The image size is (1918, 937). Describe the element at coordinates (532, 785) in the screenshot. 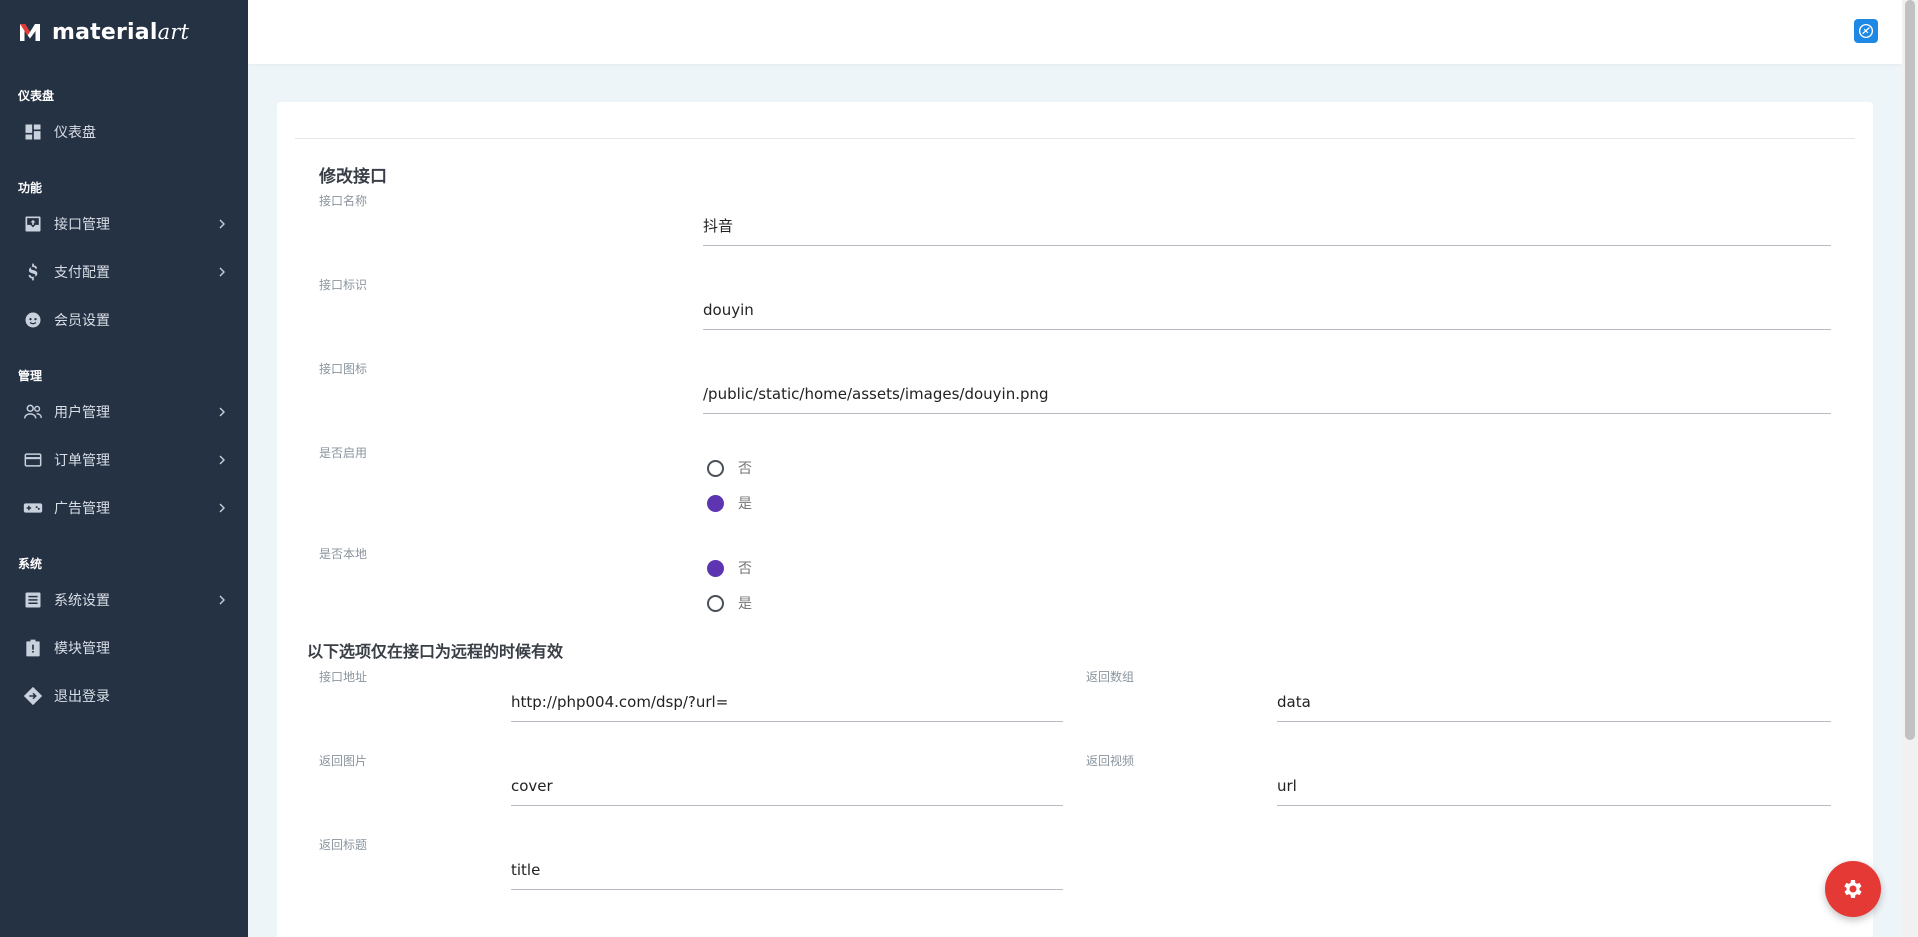

I see `return-image-field-value: cover` at that location.